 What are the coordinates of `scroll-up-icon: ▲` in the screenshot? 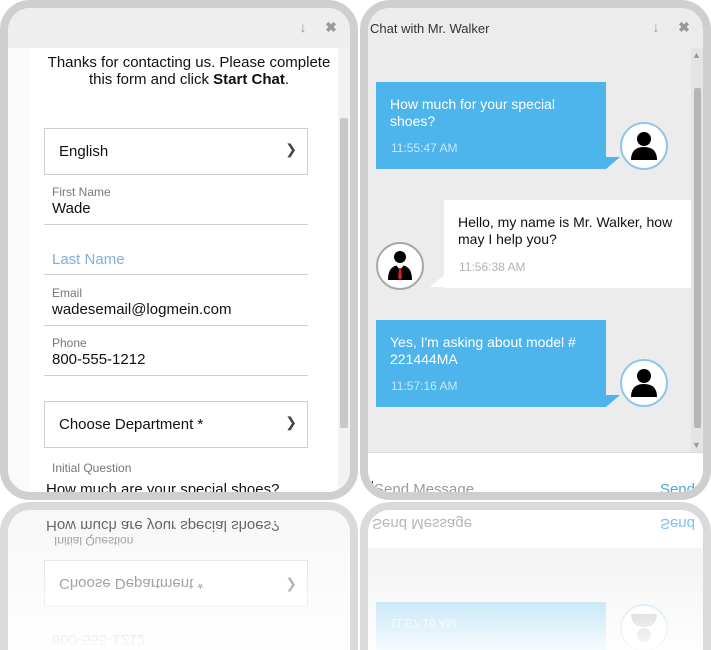 It's located at (696, 55).